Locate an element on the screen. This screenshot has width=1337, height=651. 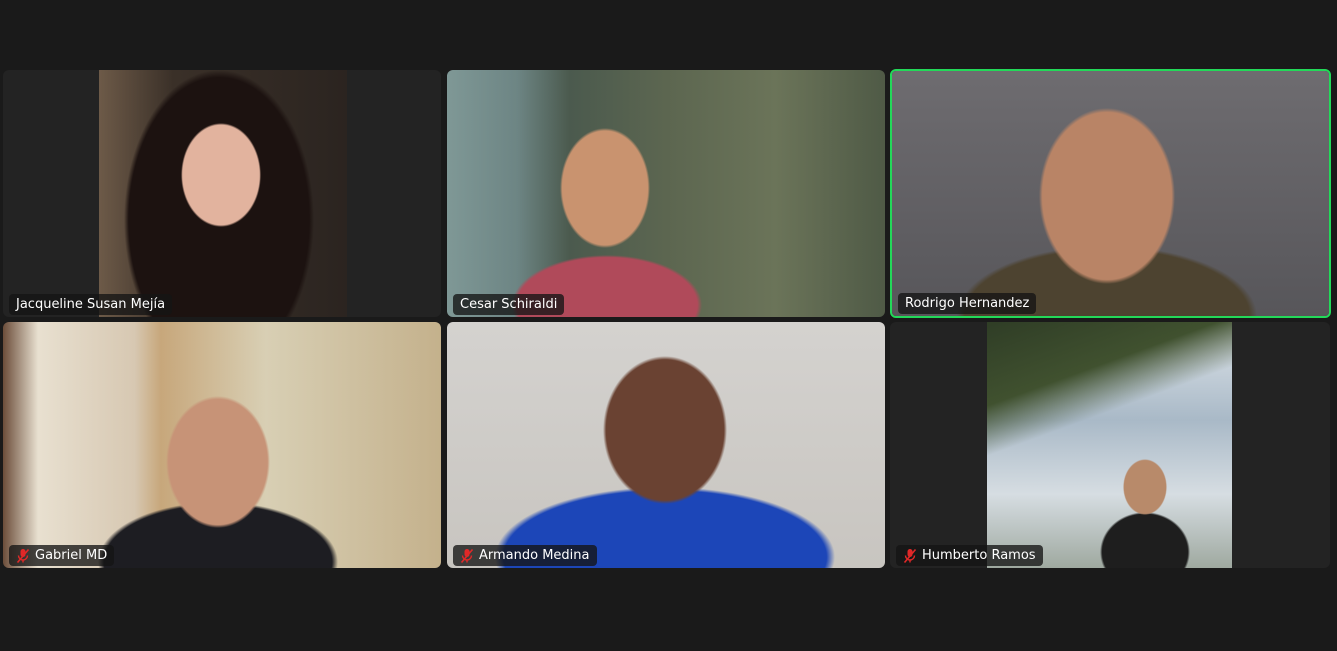
participant-name: Humberto Ramos is located at coordinates (979, 555).